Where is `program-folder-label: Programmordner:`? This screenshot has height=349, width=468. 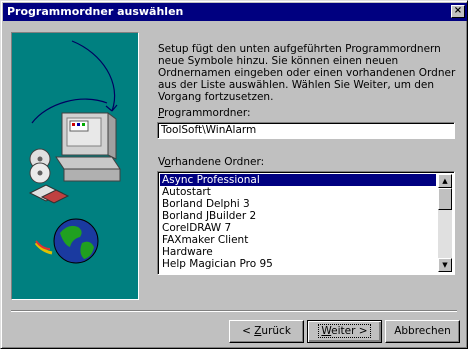
program-folder-label: Programmordner: is located at coordinates (204, 113).